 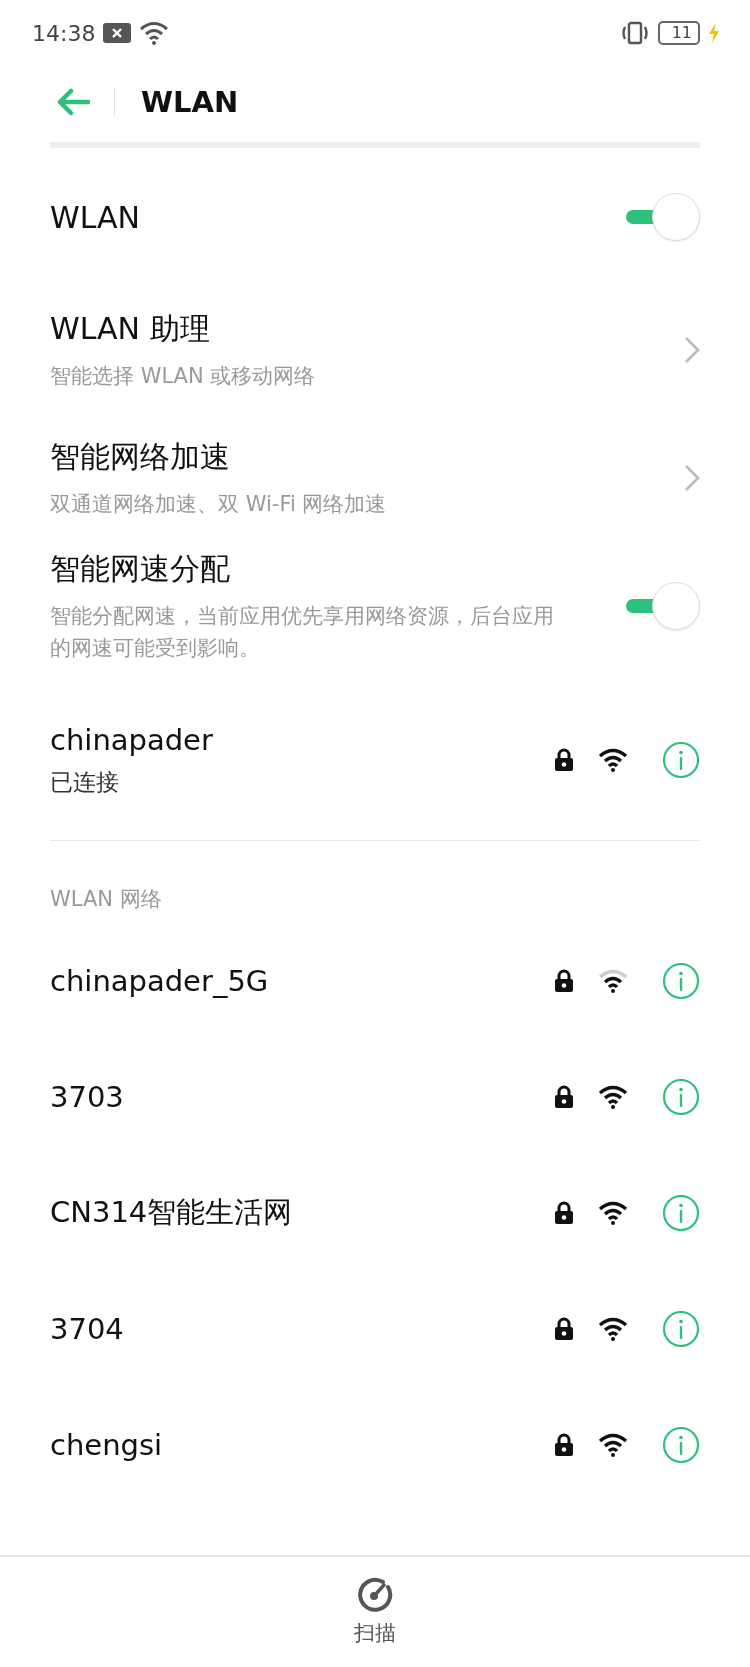 I want to click on scan-button: 扫描, so click(x=375, y=1612).